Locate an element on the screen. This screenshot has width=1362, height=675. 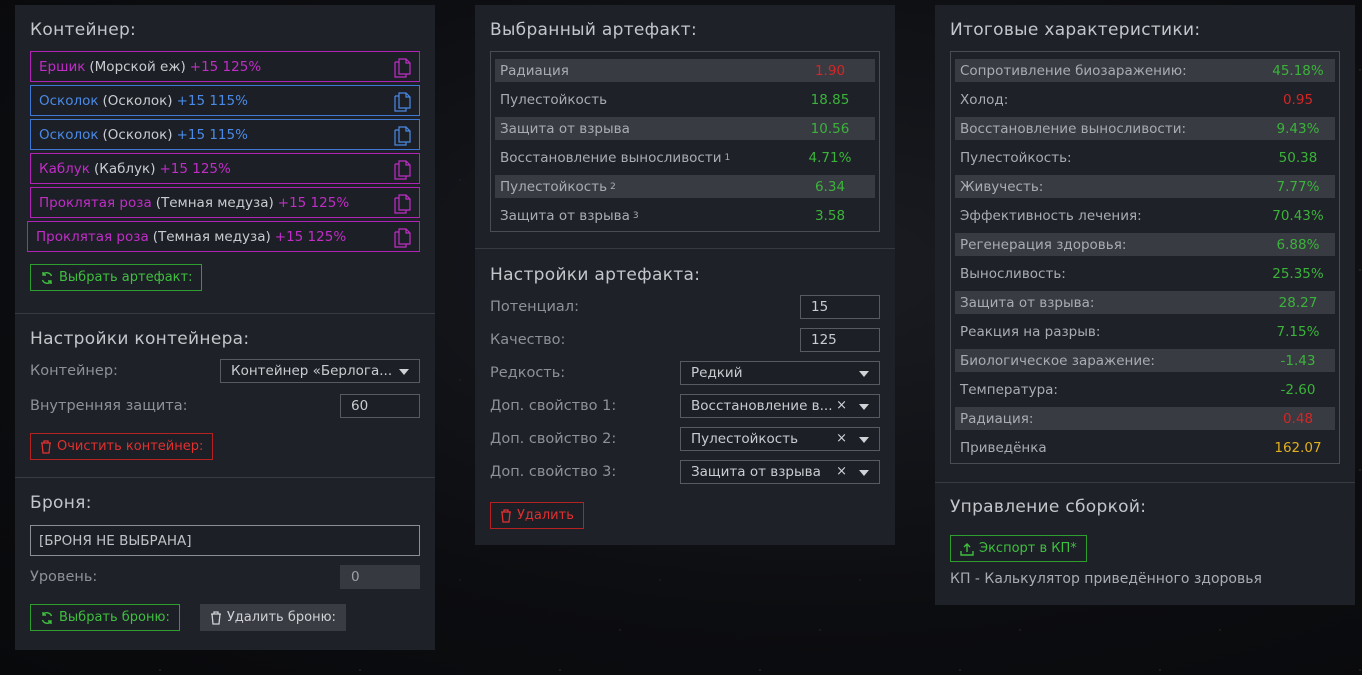
artifact-item: Каблук (Каблук) +15 125% is located at coordinates (225, 168).